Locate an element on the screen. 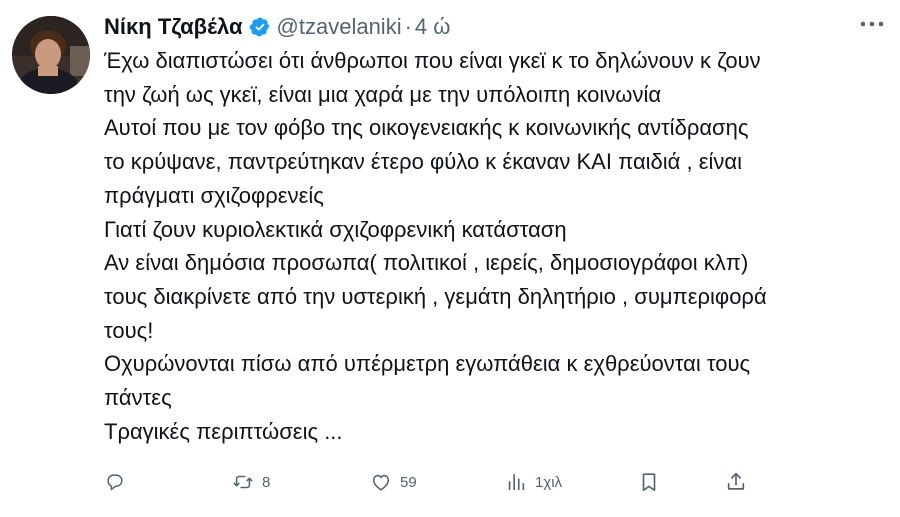 The height and width of the screenshot is (517, 900). action-bar: 8 59 1χιλ is located at coordinates (430, 482).